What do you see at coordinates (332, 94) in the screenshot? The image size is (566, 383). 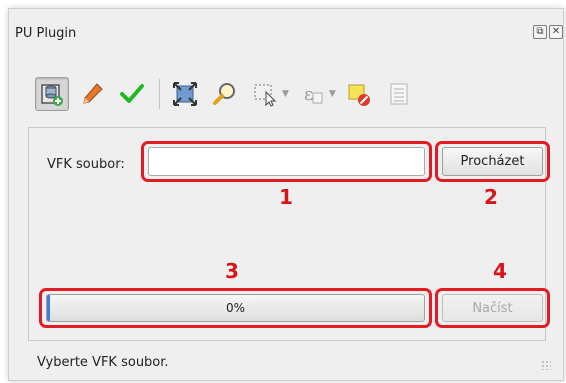 I see `expression-select-dropdown-icon: ▼` at bounding box center [332, 94].